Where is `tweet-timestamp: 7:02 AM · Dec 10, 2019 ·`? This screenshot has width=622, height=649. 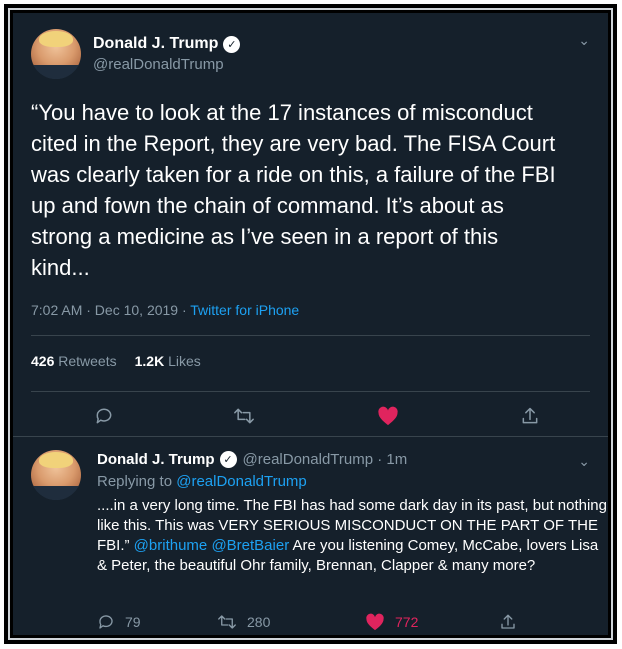
tweet-timestamp: 7:02 AM · Dec 10, 2019 · is located at coordinates (110, 310).